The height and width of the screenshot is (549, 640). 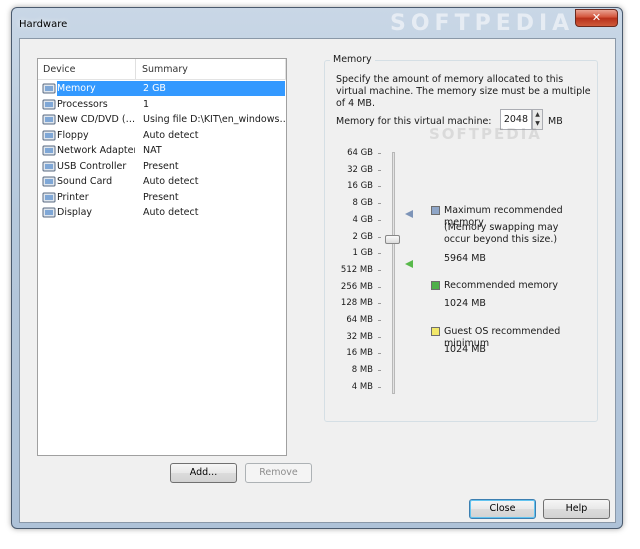 What do you see at coordinates (360, 153) in the screenshot?
I see `scale-label: 64 GB` at bounding box center [360, 153].